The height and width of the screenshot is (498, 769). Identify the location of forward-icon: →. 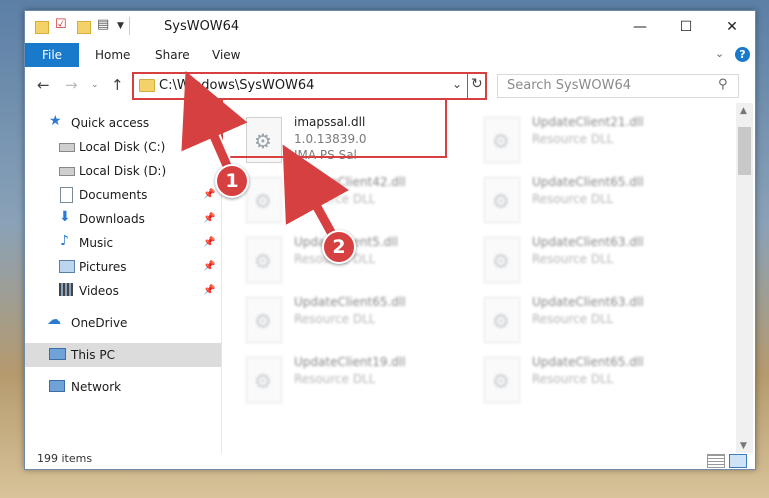
(71, 85).